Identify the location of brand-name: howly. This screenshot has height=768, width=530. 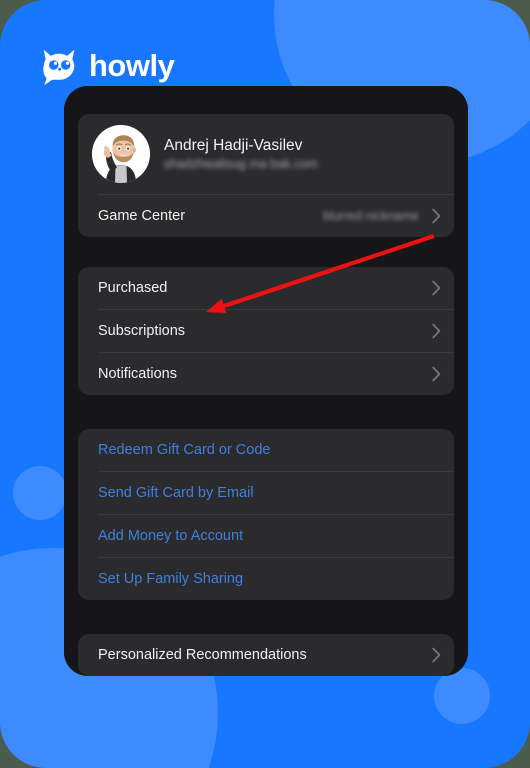
(132, 65).